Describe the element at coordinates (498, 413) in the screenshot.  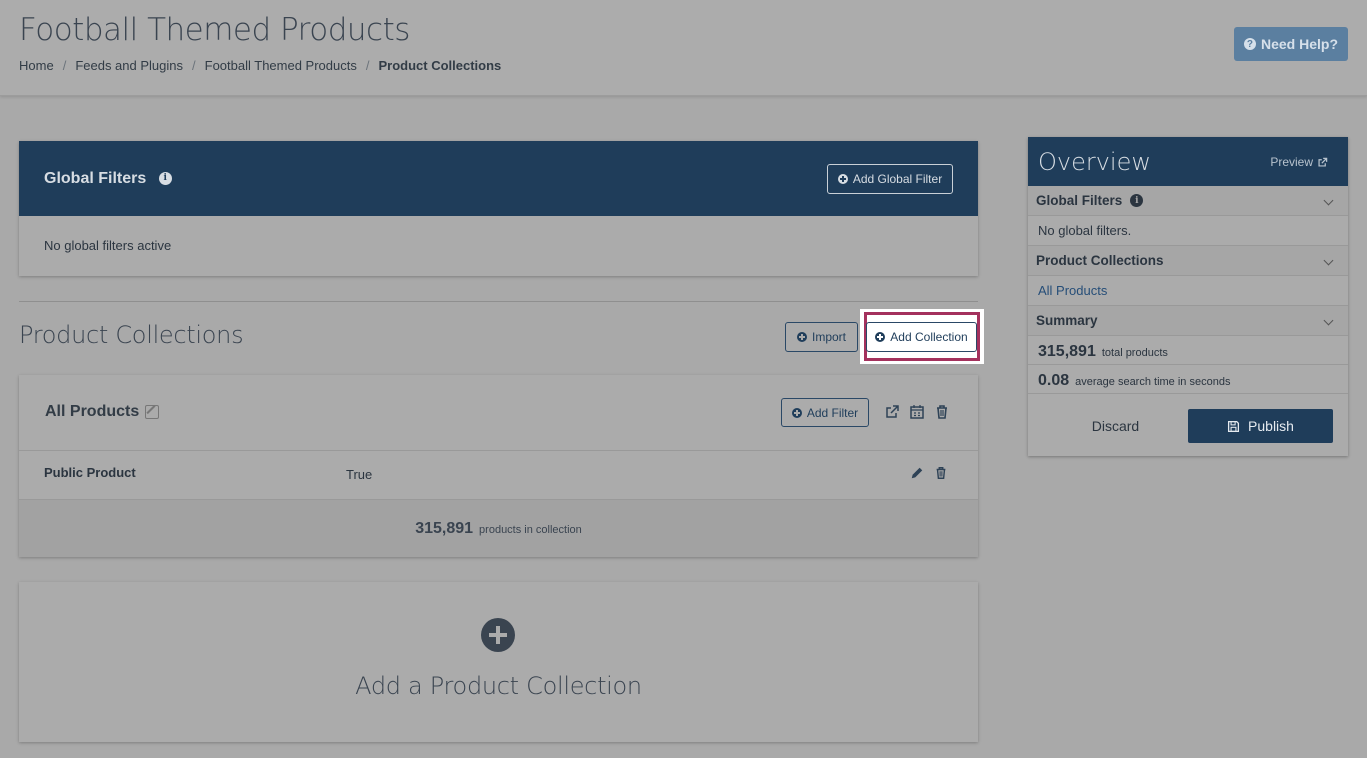
I see `collection-card-header: All Products Add Filter` at that location.